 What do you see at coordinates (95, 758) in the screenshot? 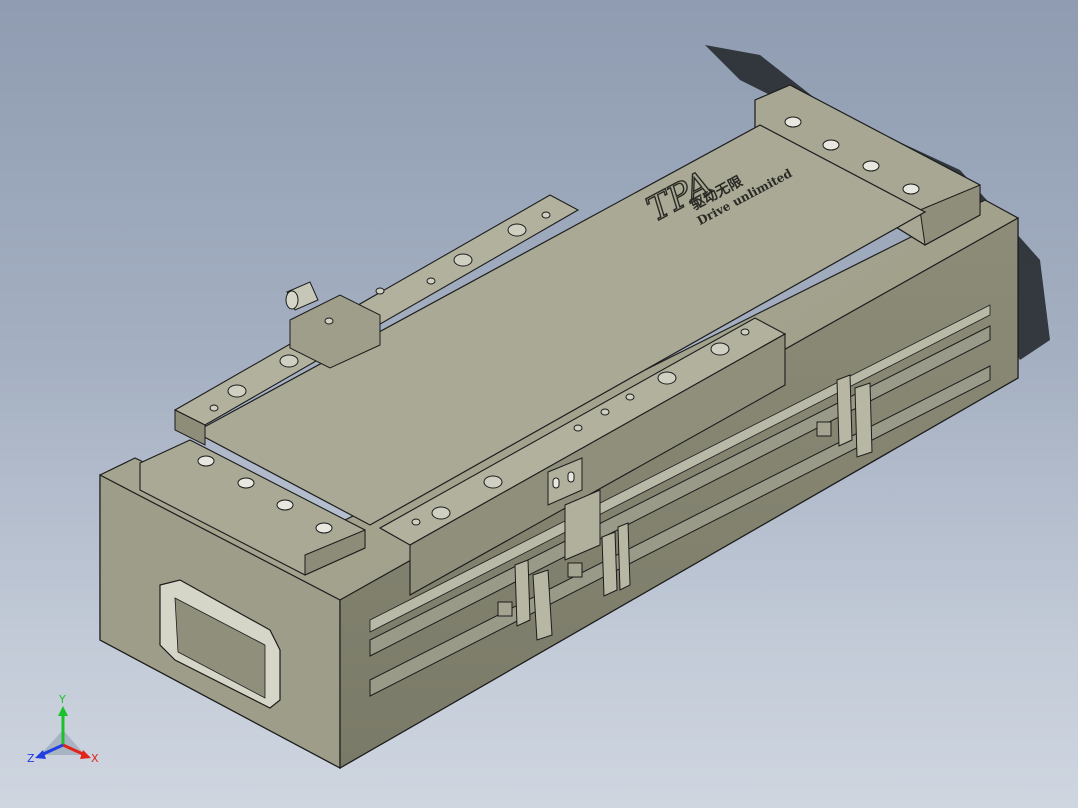
I see `x-axis-label: X` at bounding box center [95, 758].